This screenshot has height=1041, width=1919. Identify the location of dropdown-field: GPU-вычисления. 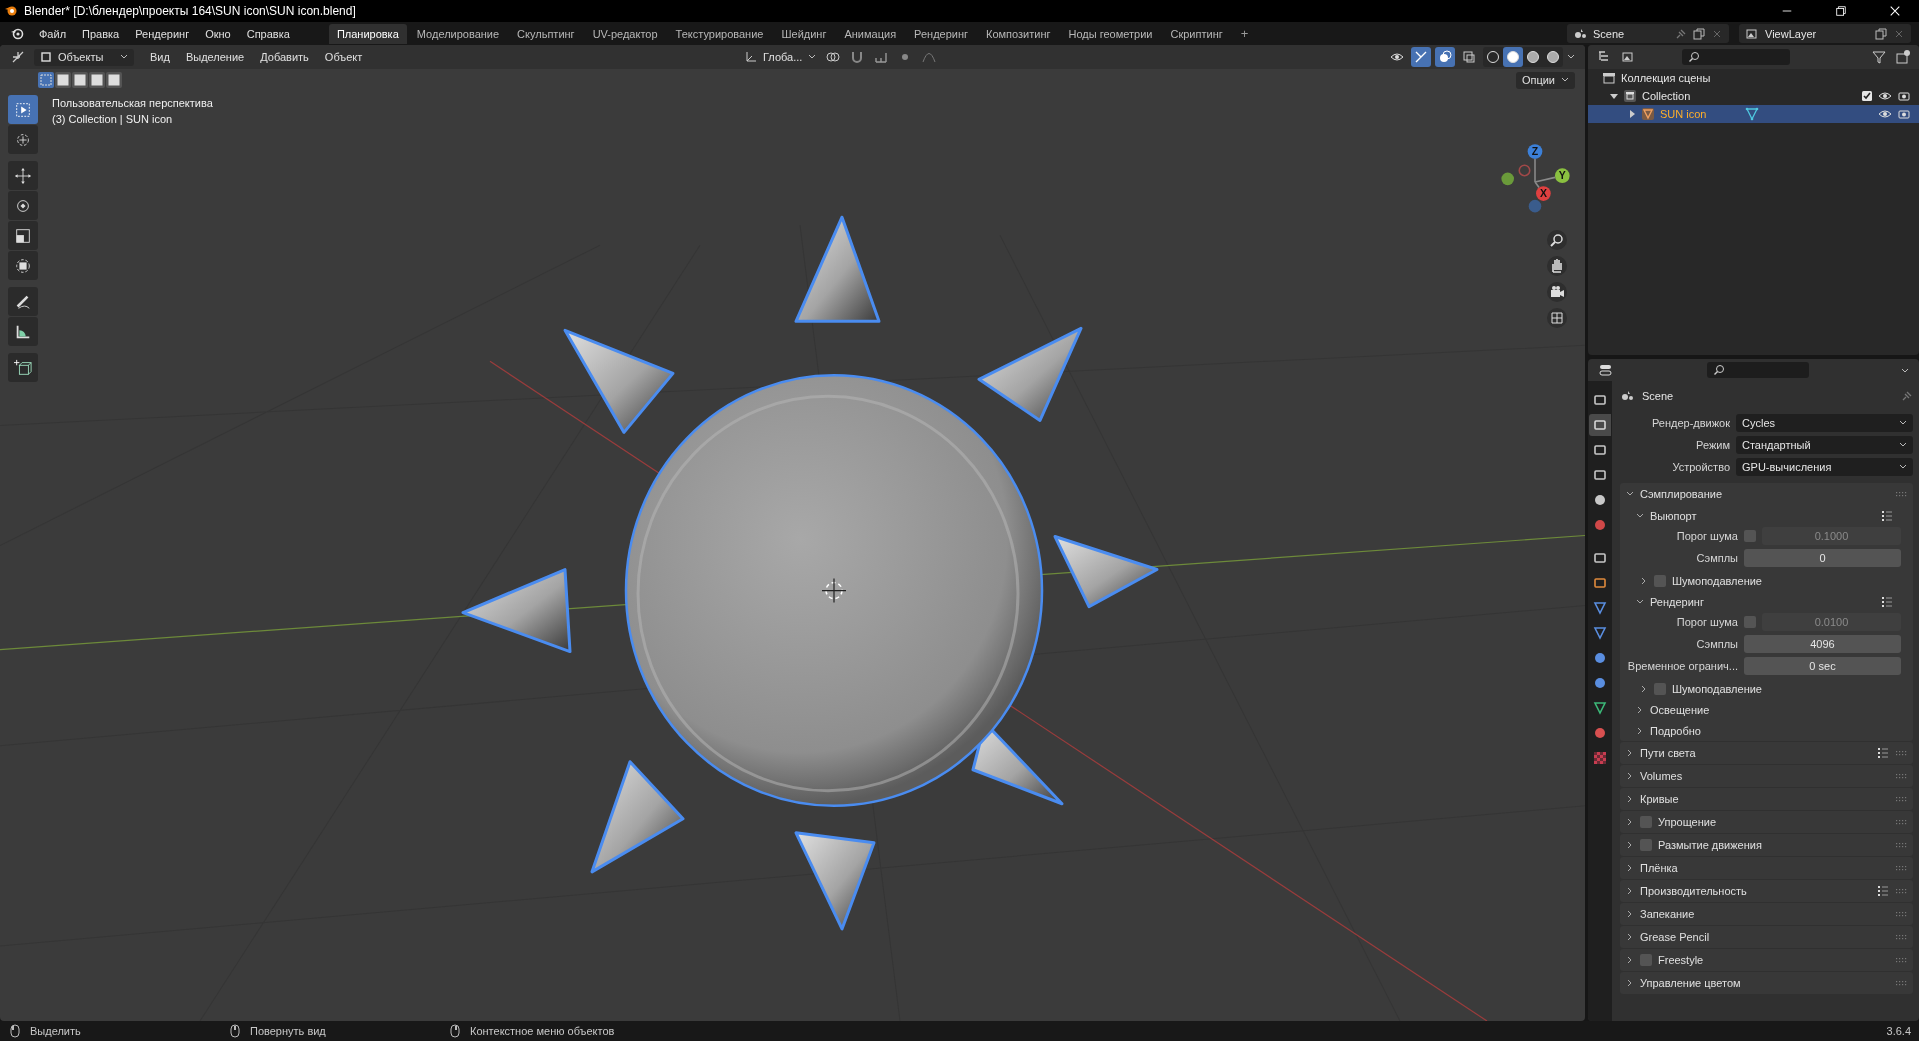
(1824, 467).